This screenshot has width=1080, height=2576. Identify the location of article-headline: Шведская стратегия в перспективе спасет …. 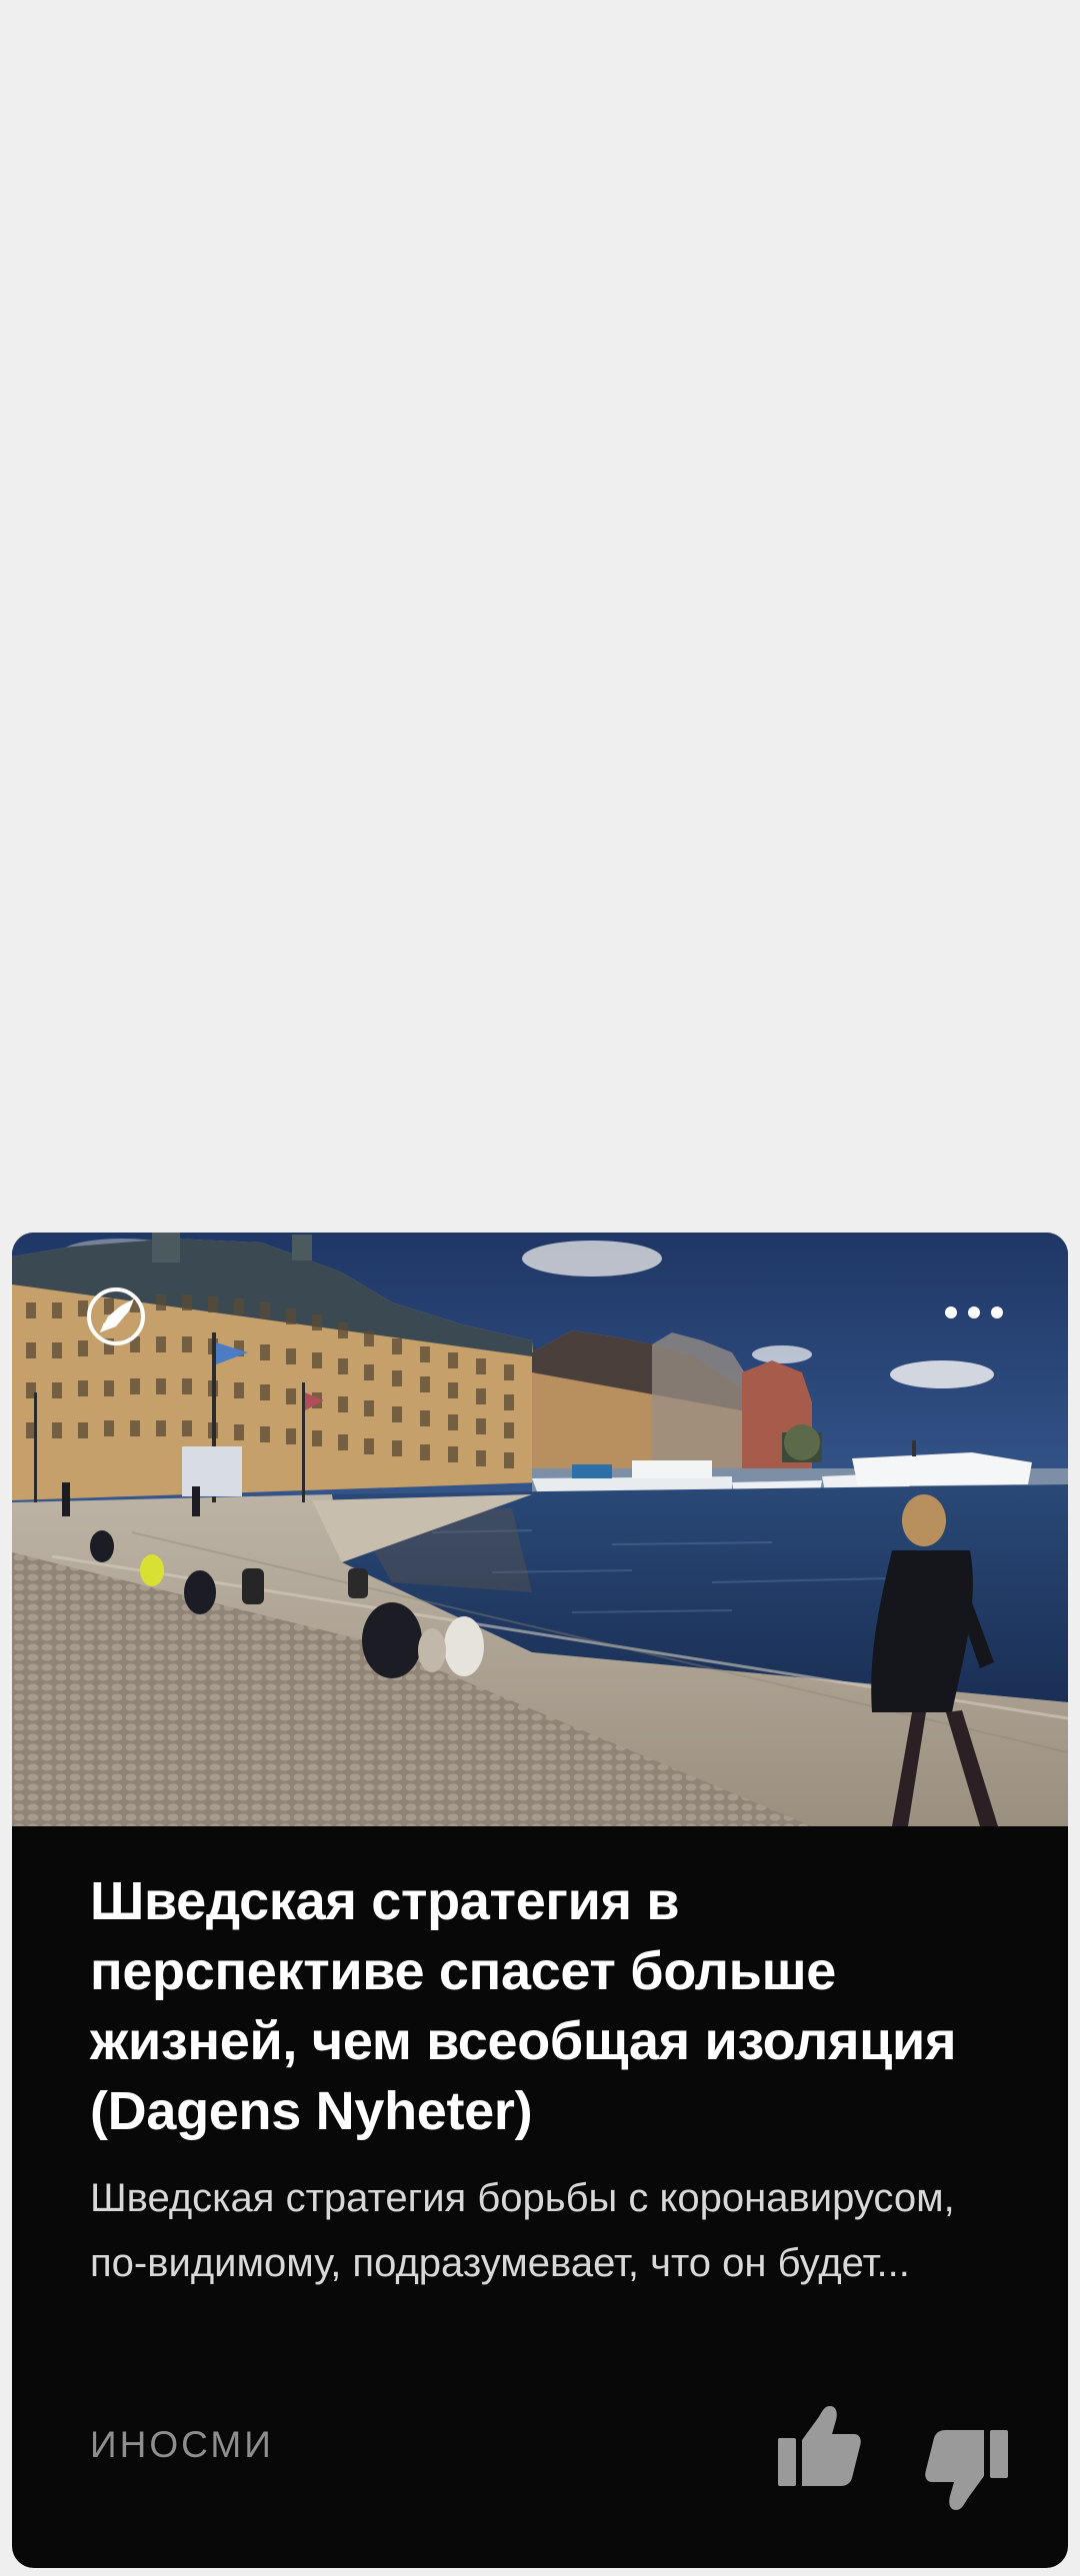
(540, 2006).